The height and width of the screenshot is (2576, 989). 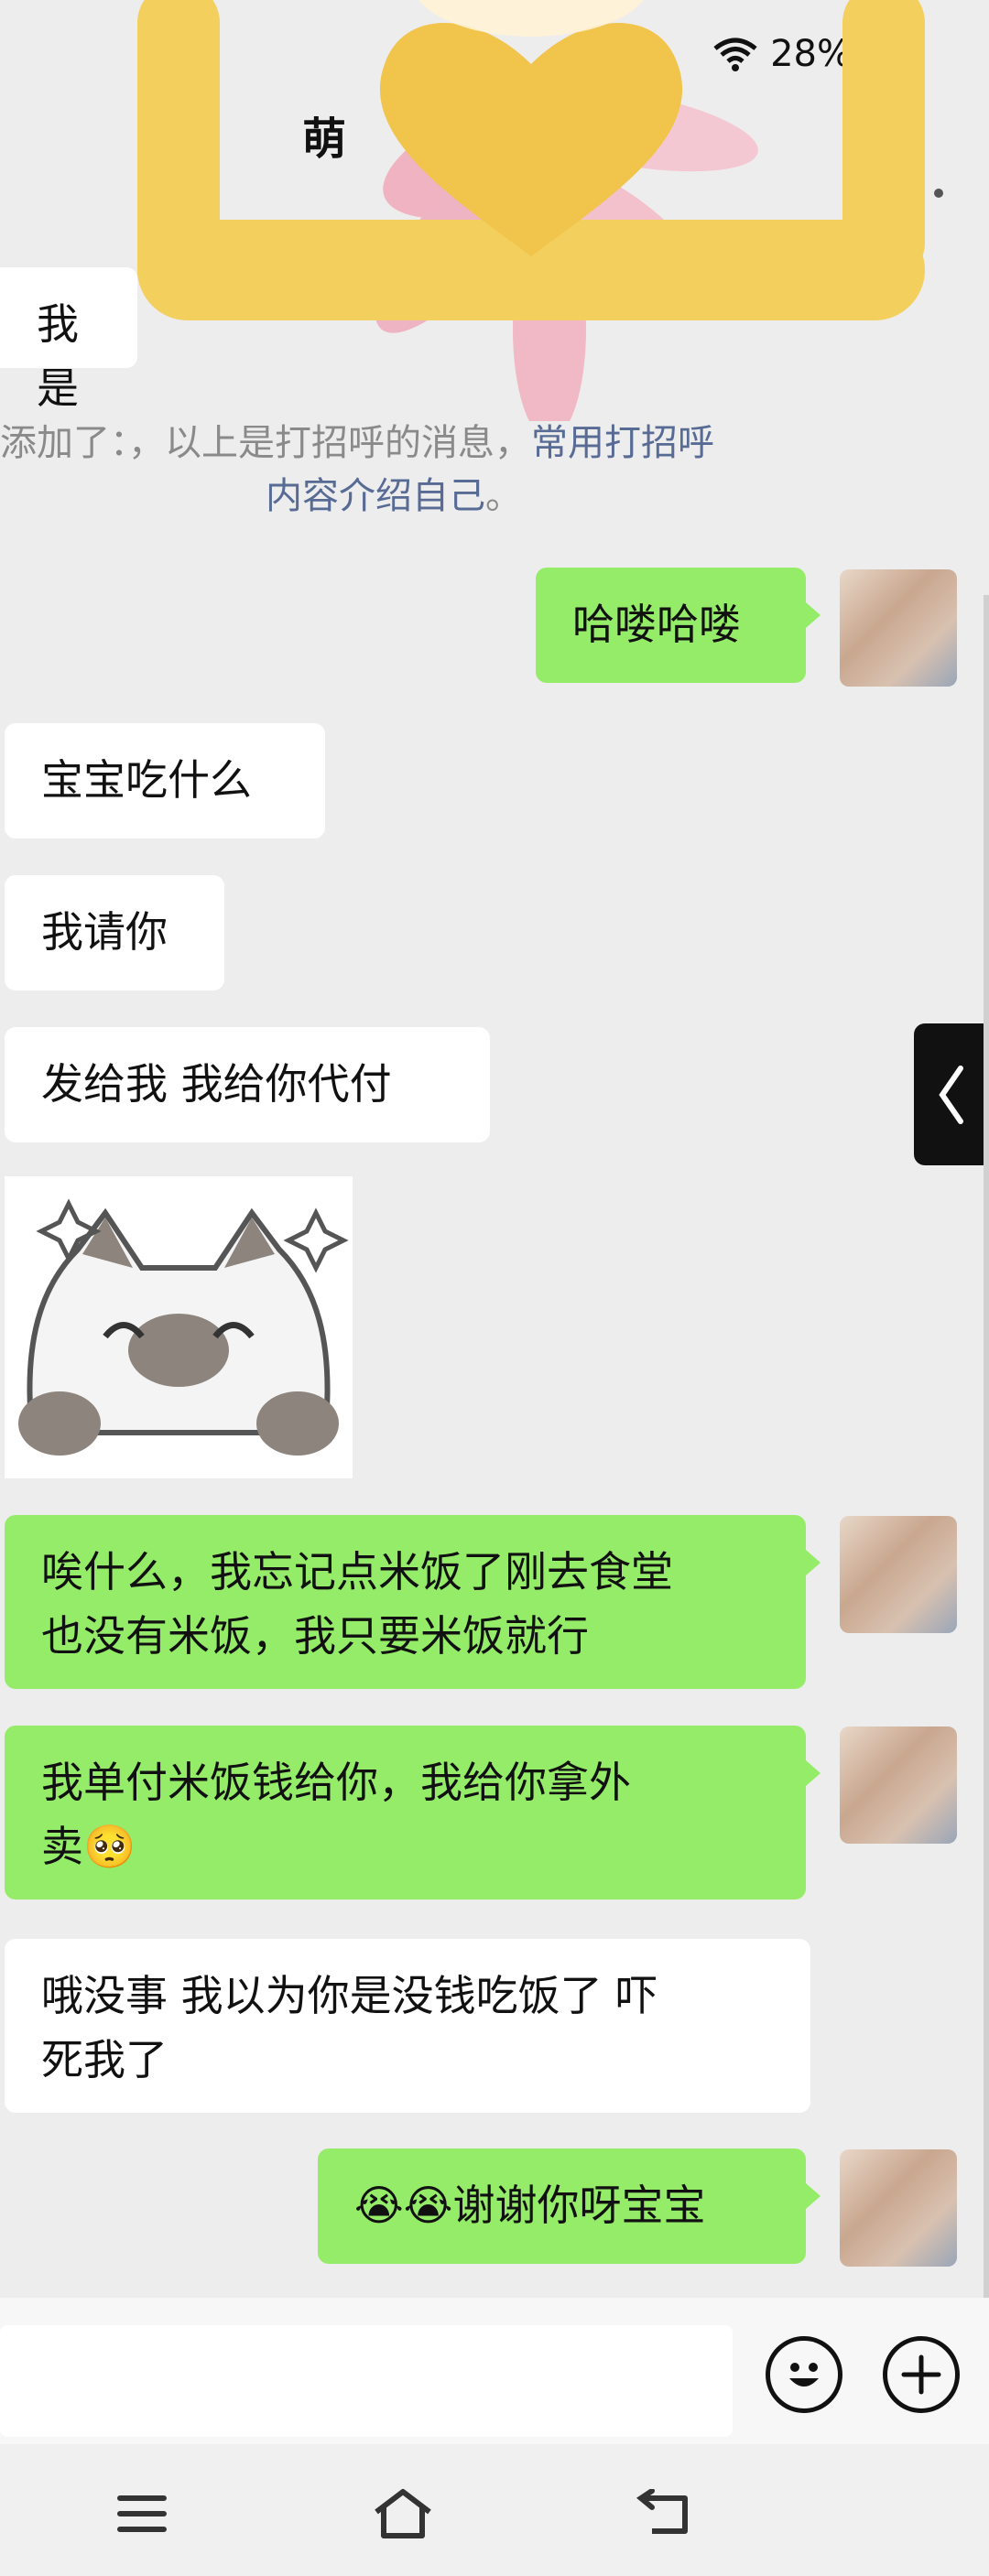 What do you see at coordinates (678, 626) in the screenshot?
I see `message-outgoing: 哈喽哈喽` at bounding box center [678, 626].